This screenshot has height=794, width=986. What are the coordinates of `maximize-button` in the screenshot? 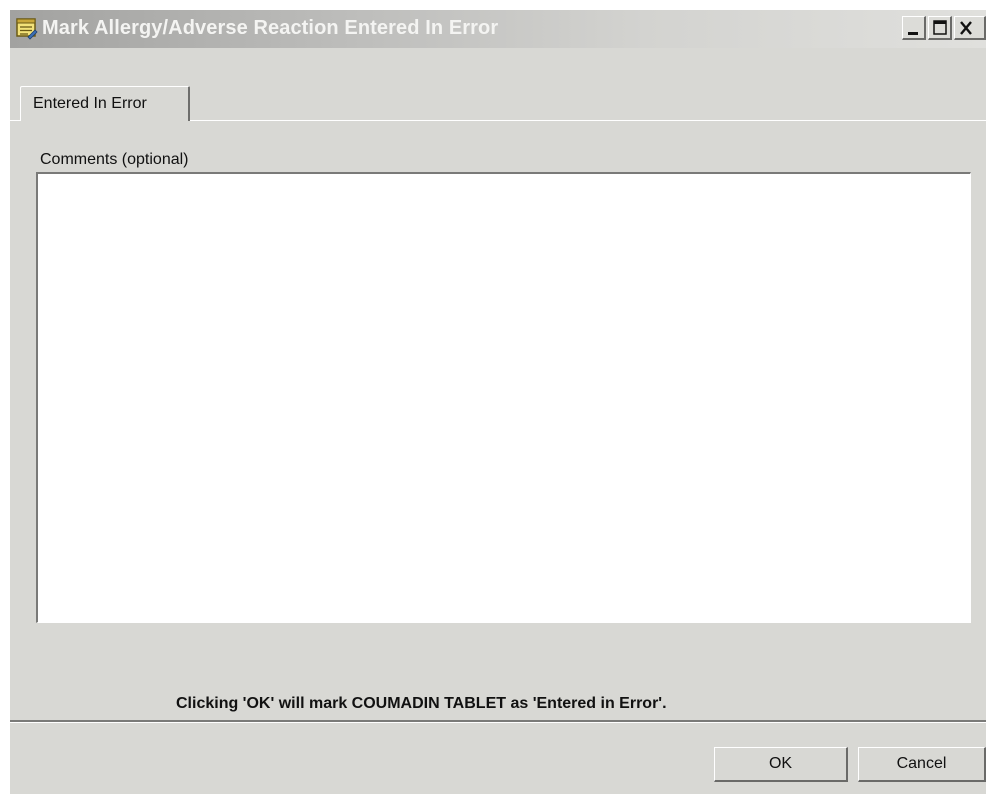 It's located at (940, 28).